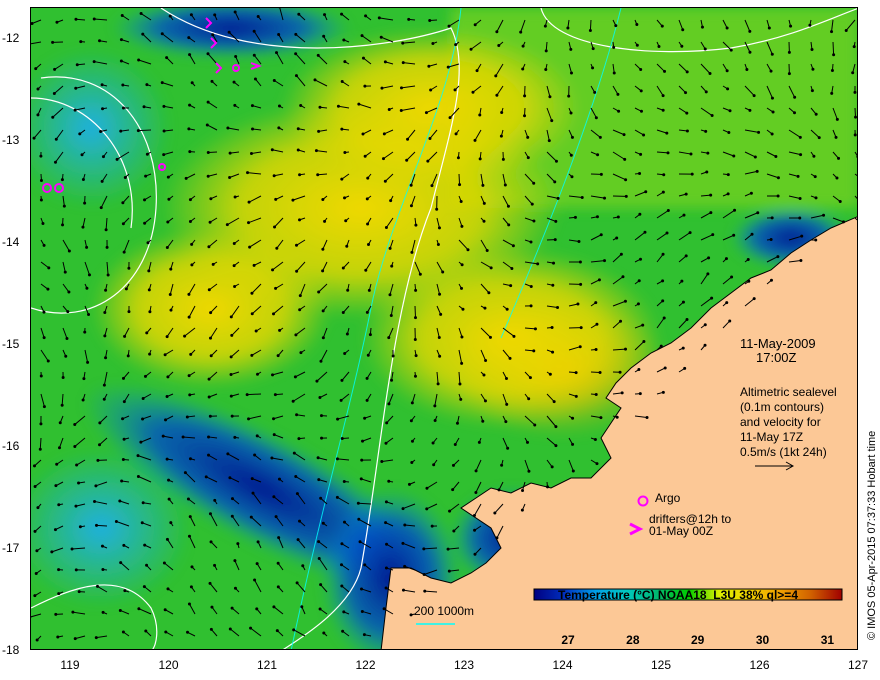 Image resolution: width=880 pixels, height=680 pixels. I want to click on lon-tick-label: 120, so click(168, 665).